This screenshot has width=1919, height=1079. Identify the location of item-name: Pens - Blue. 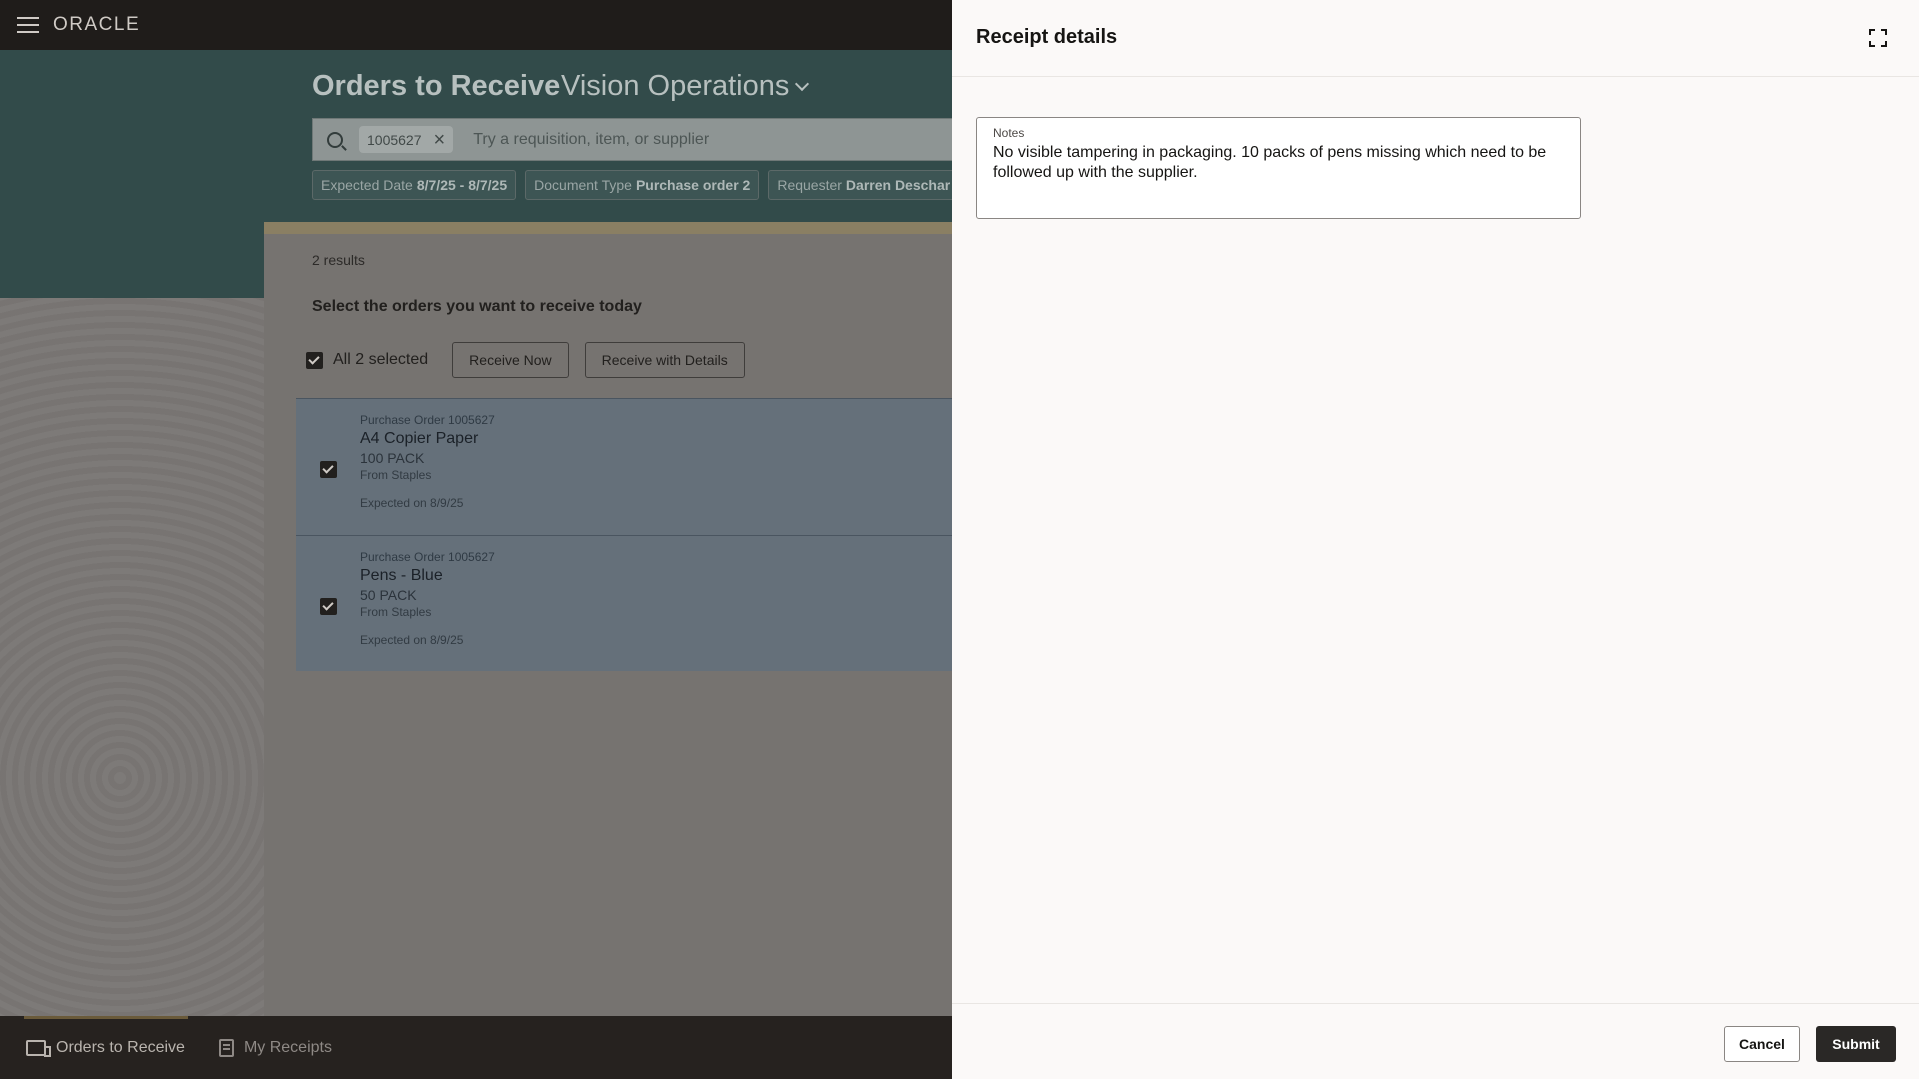
(401, 575).